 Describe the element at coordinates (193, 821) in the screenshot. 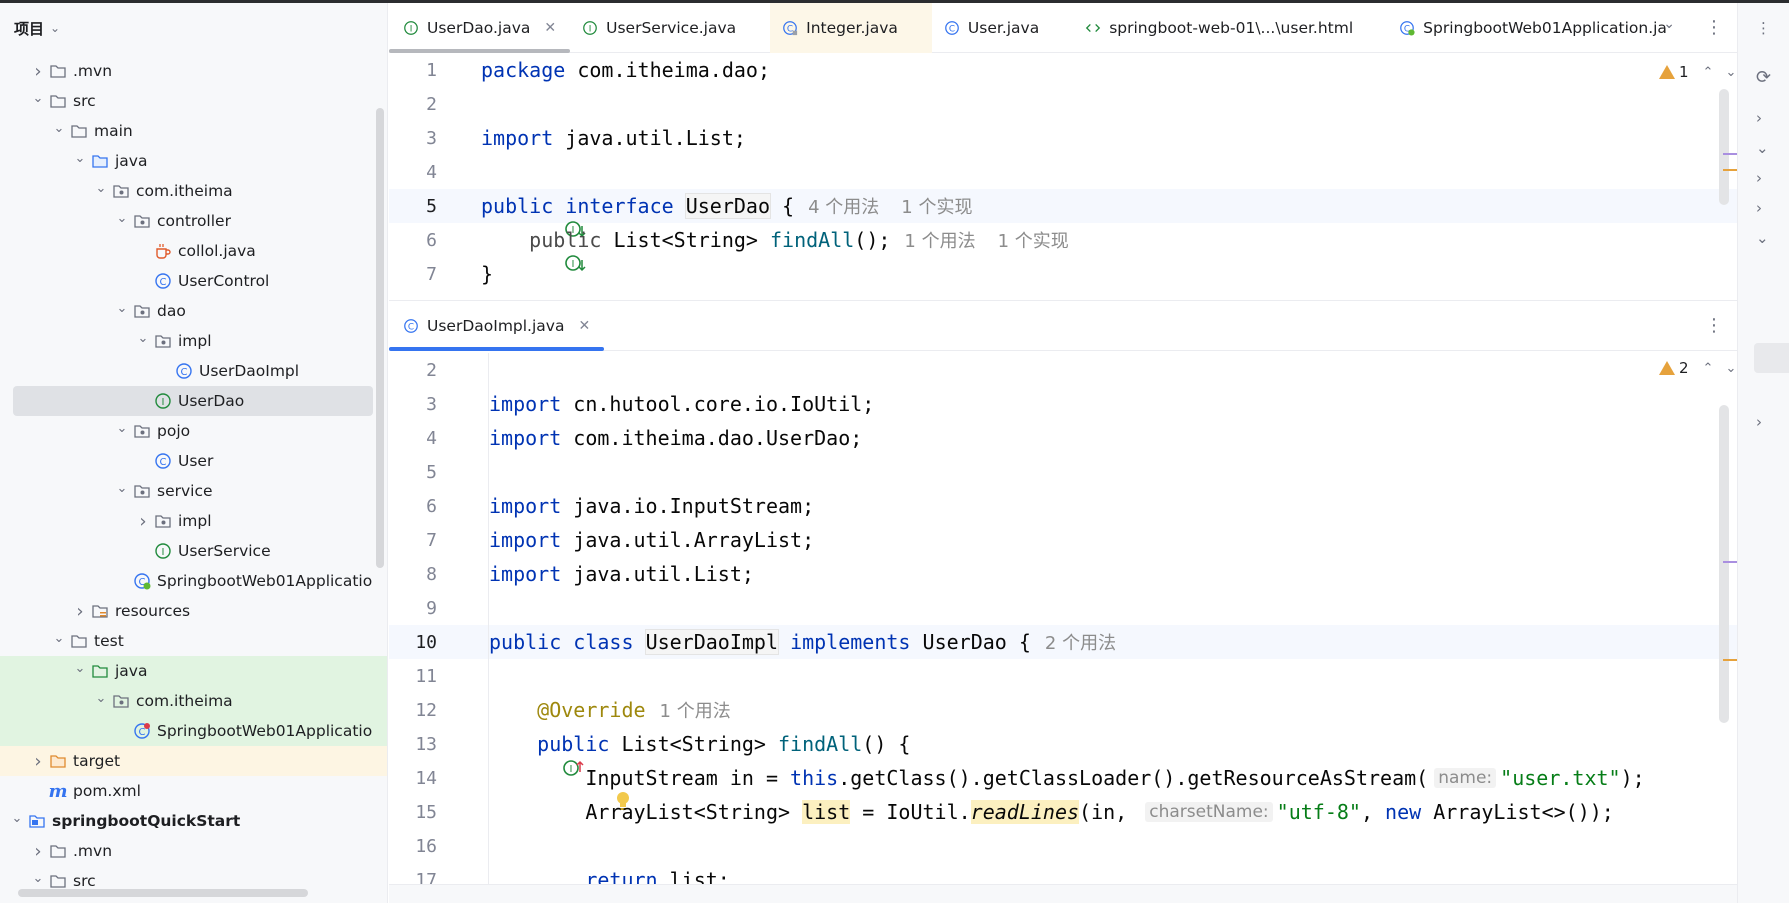

I see `tree-item: ⌄ springbootQuickStart` at that location.